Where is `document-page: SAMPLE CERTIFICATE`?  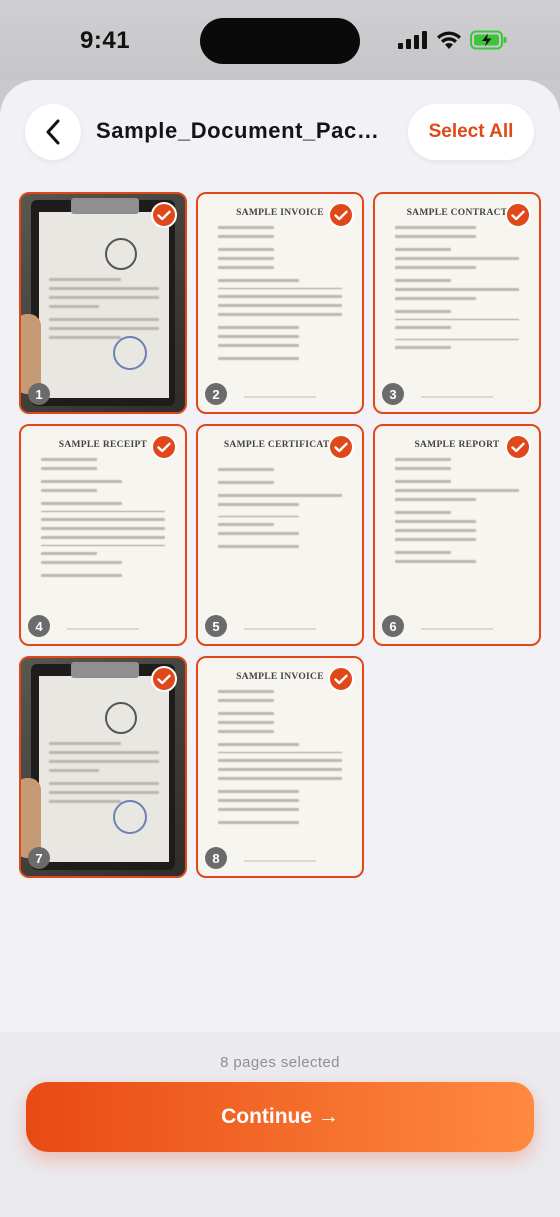
document-page: SAMPLE CERTIFICATE is located at coordinates (280, 535).